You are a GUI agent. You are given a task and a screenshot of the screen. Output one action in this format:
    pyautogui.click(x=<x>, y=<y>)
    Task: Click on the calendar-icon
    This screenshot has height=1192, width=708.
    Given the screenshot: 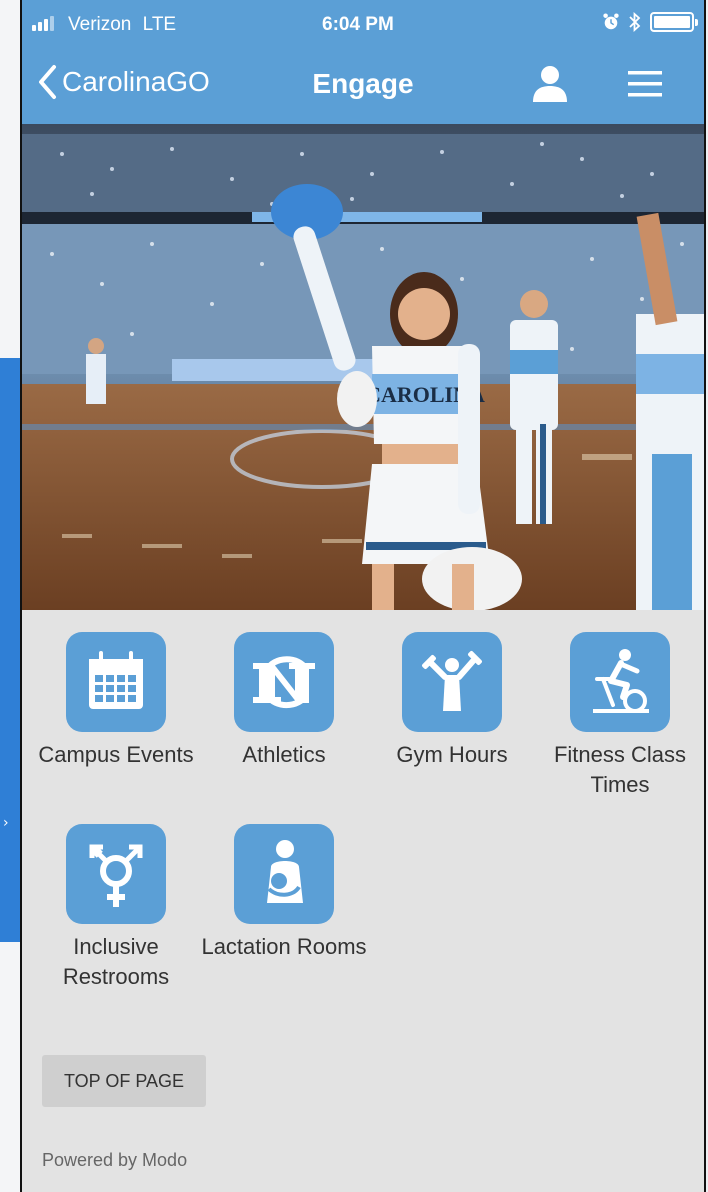 What is the action you would take?
    pyautogui.click(x=116, y=680)
    